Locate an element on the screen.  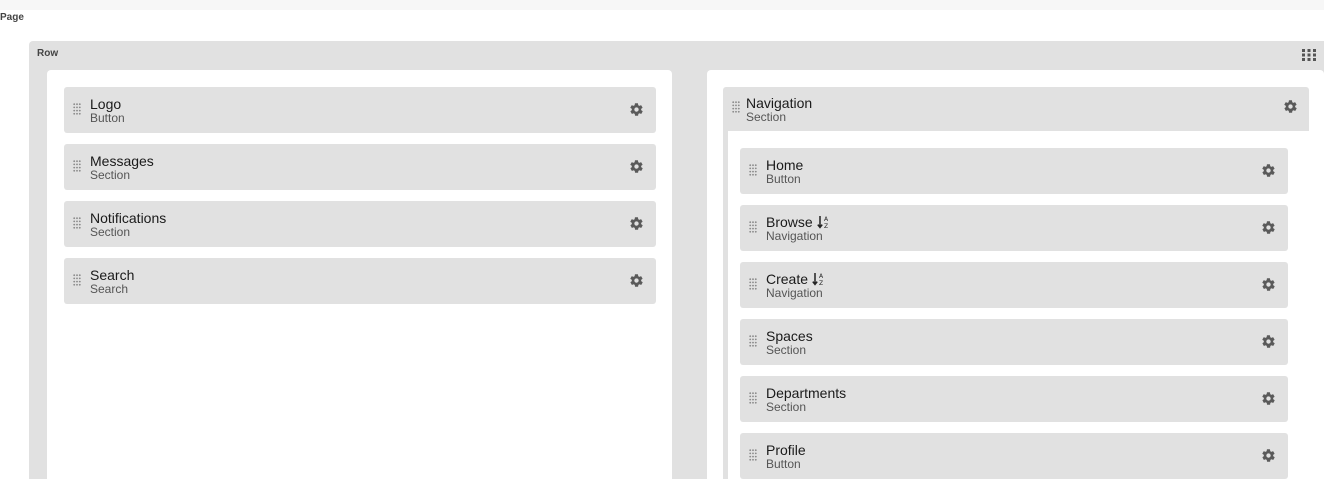
block-spaces: Spaces Section is located at coordinates (1014, 342).